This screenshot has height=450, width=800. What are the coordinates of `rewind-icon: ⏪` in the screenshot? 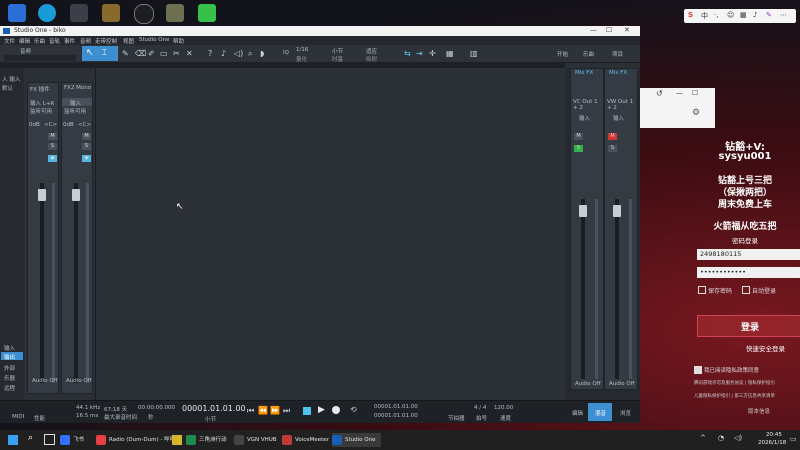 It's located at (263, 410).